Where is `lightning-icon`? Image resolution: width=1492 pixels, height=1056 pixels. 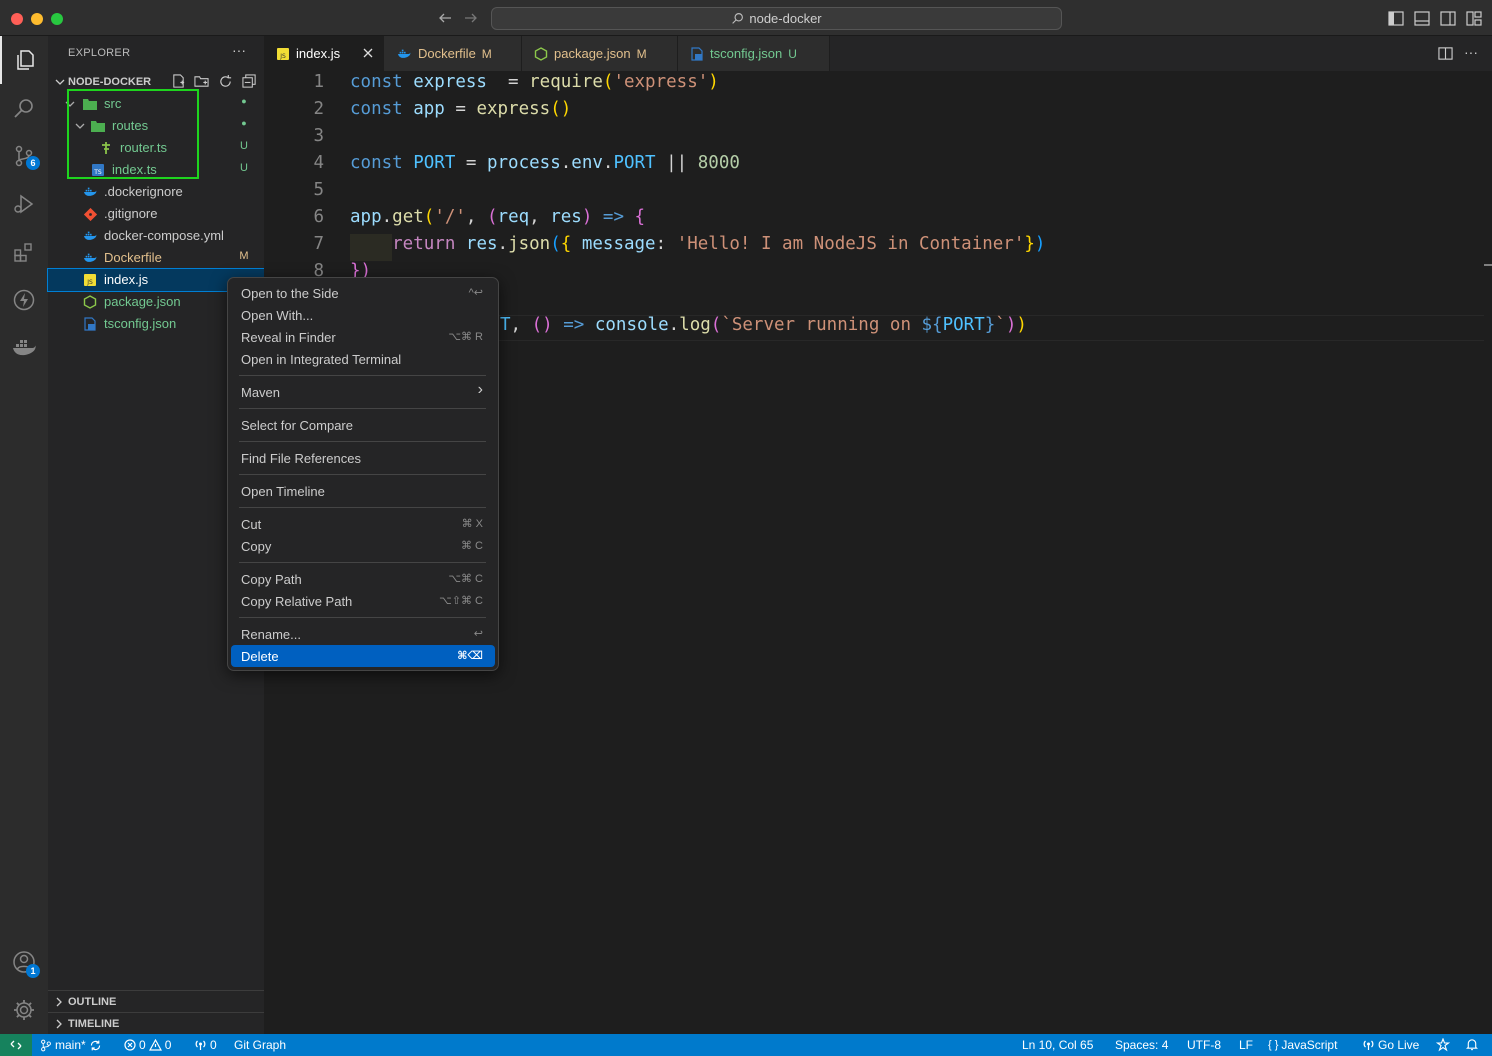
lightning-icon is located at coordinates (24, 300).